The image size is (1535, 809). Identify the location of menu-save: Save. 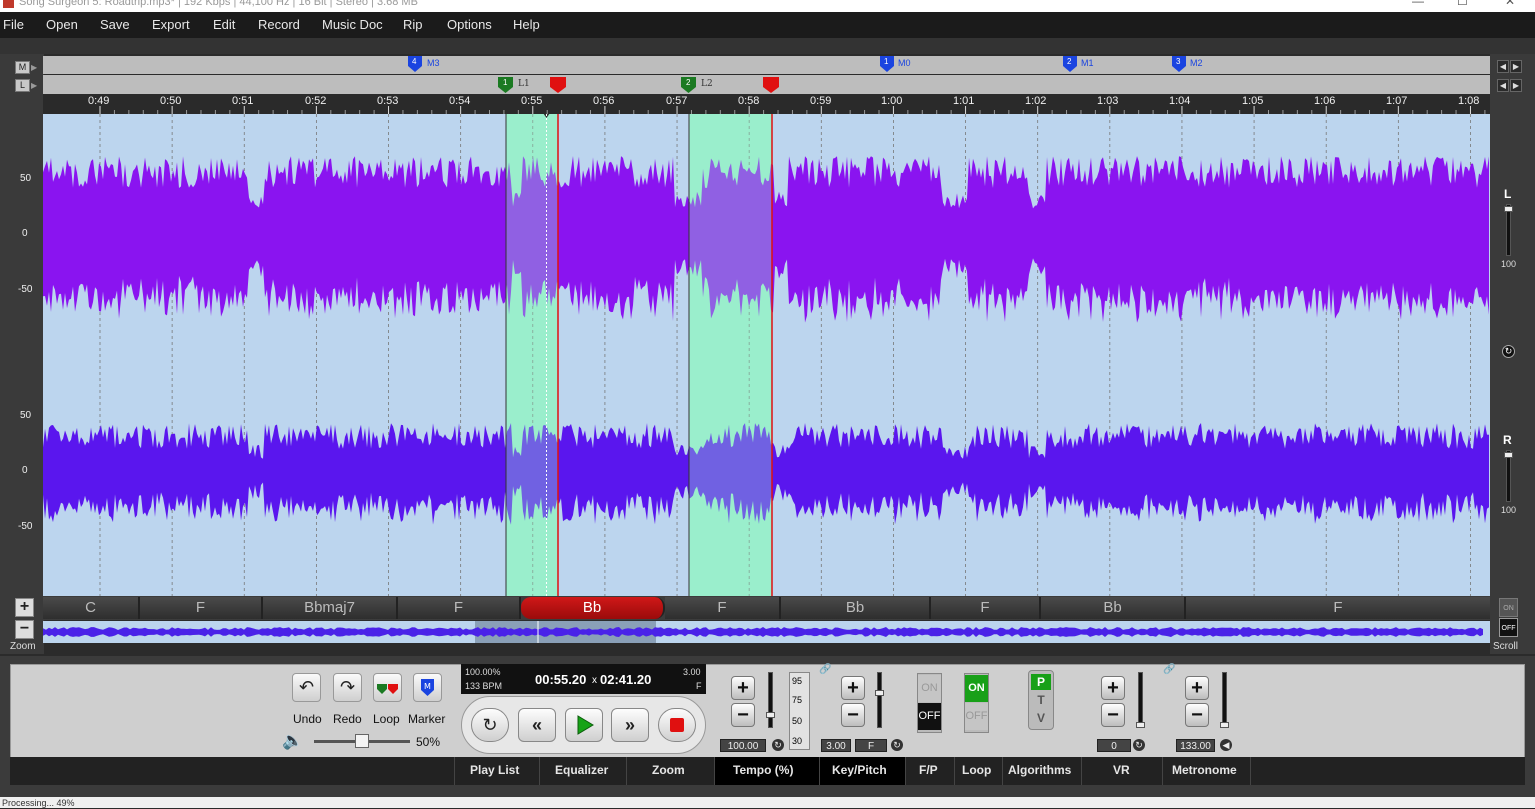
(115, 24).